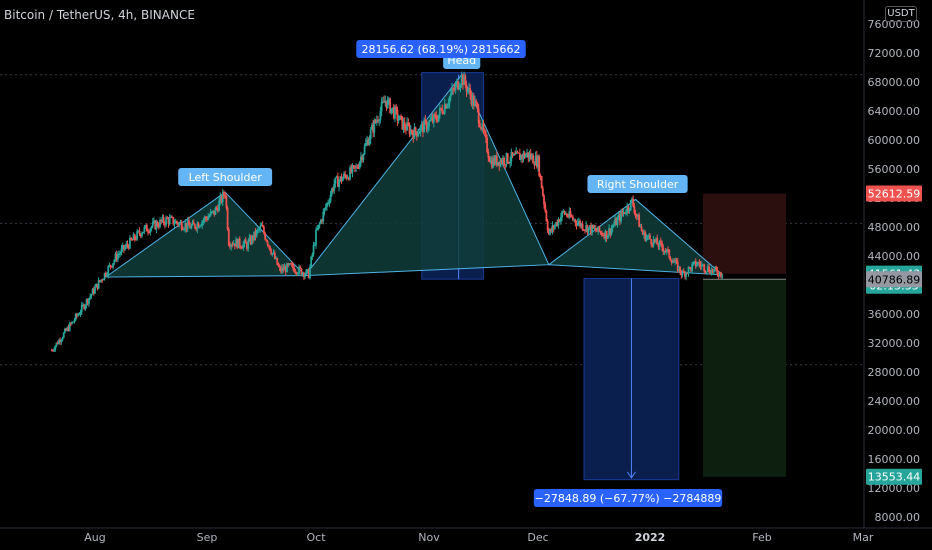  I want to click on y-tick-label: 68000.00, so click(894, 82).